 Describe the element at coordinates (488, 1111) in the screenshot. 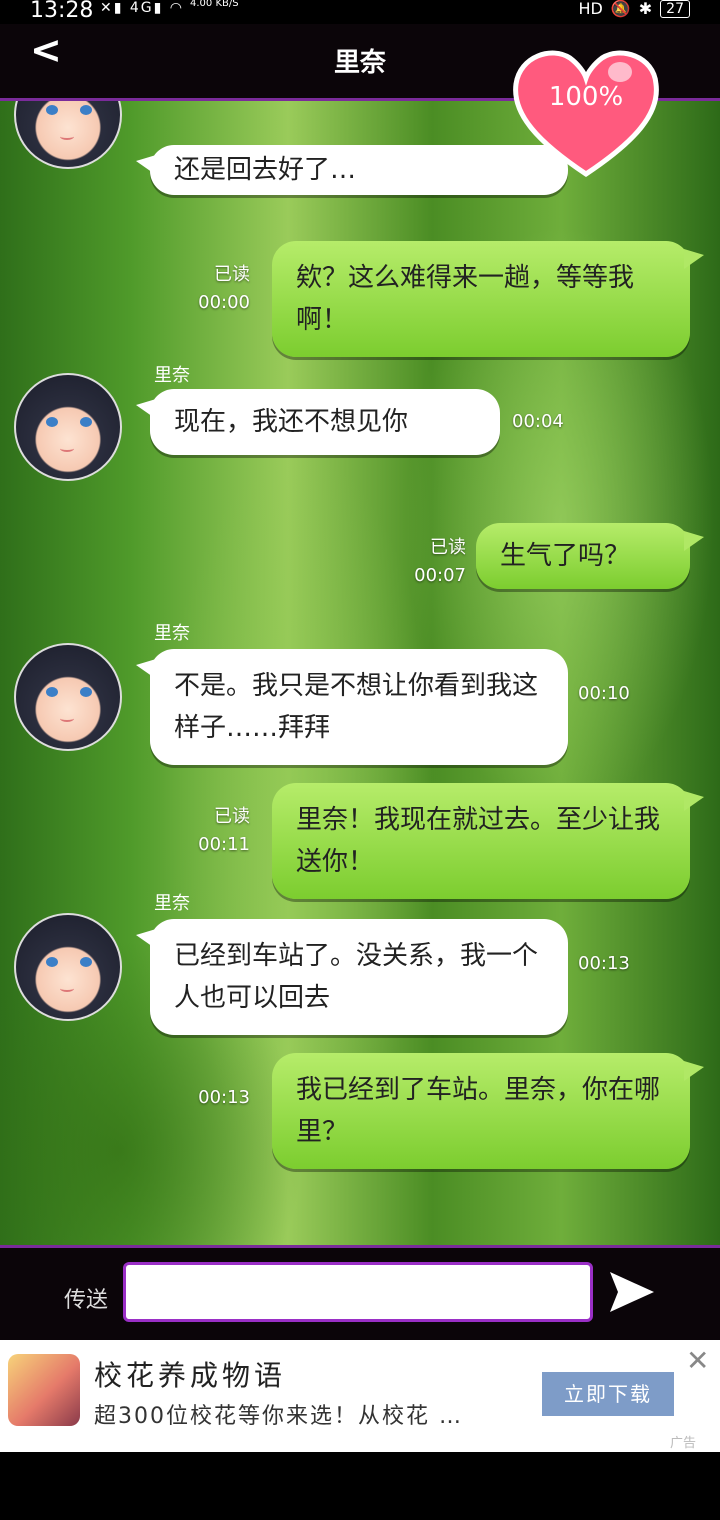

I see `message-bubble-out: 我已经到了车站。里奈，你在哪里？` at that location.